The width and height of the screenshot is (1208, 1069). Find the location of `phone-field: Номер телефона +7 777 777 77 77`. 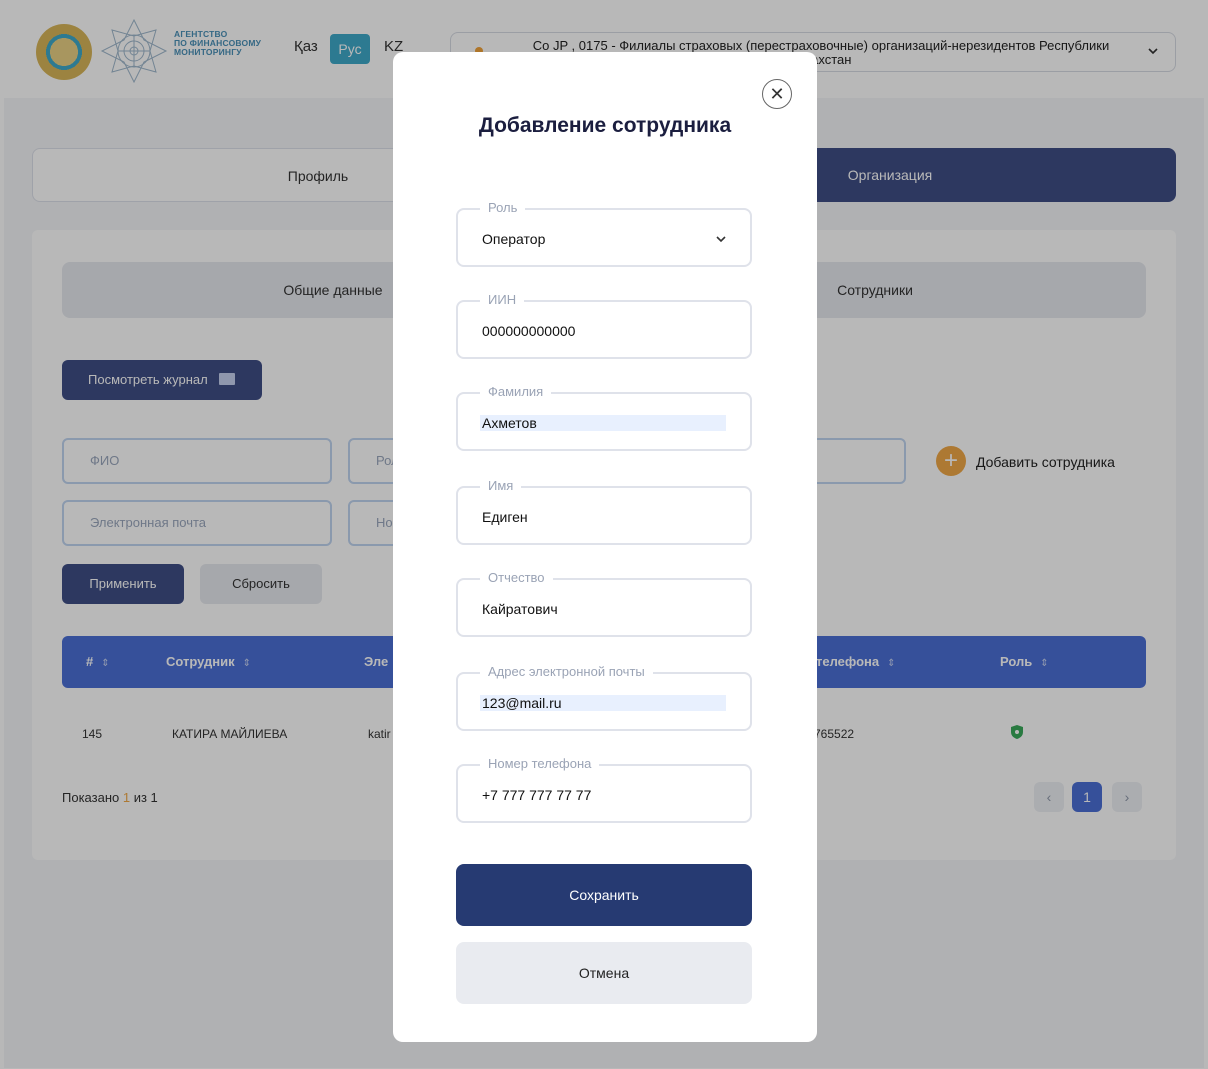

phone-field: Номер телефона +7 777 777 77 77 is located at coordinates (604, 789).